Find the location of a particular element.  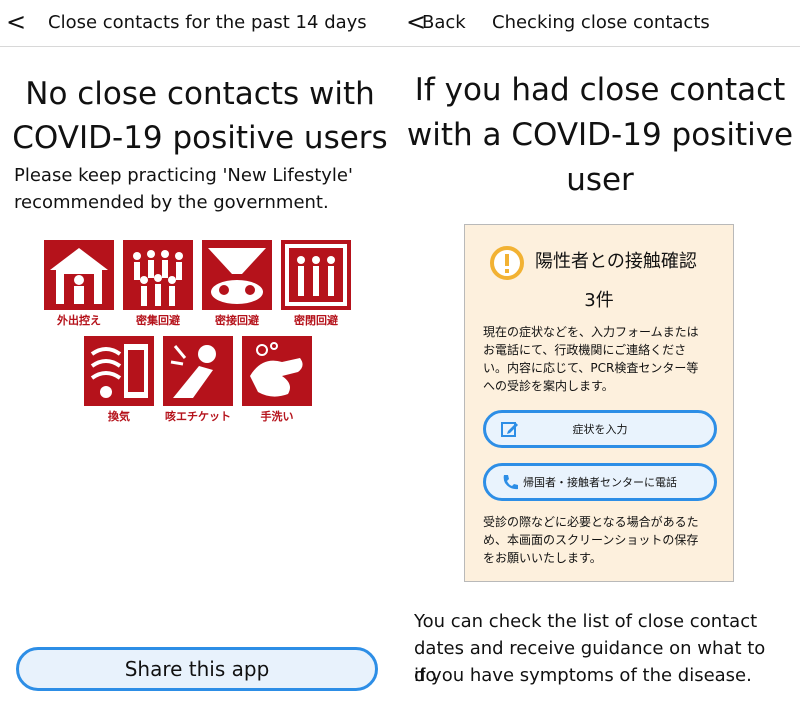

card-footer-line-3: をお願いいたします。 is located at coordinates (542, 558).